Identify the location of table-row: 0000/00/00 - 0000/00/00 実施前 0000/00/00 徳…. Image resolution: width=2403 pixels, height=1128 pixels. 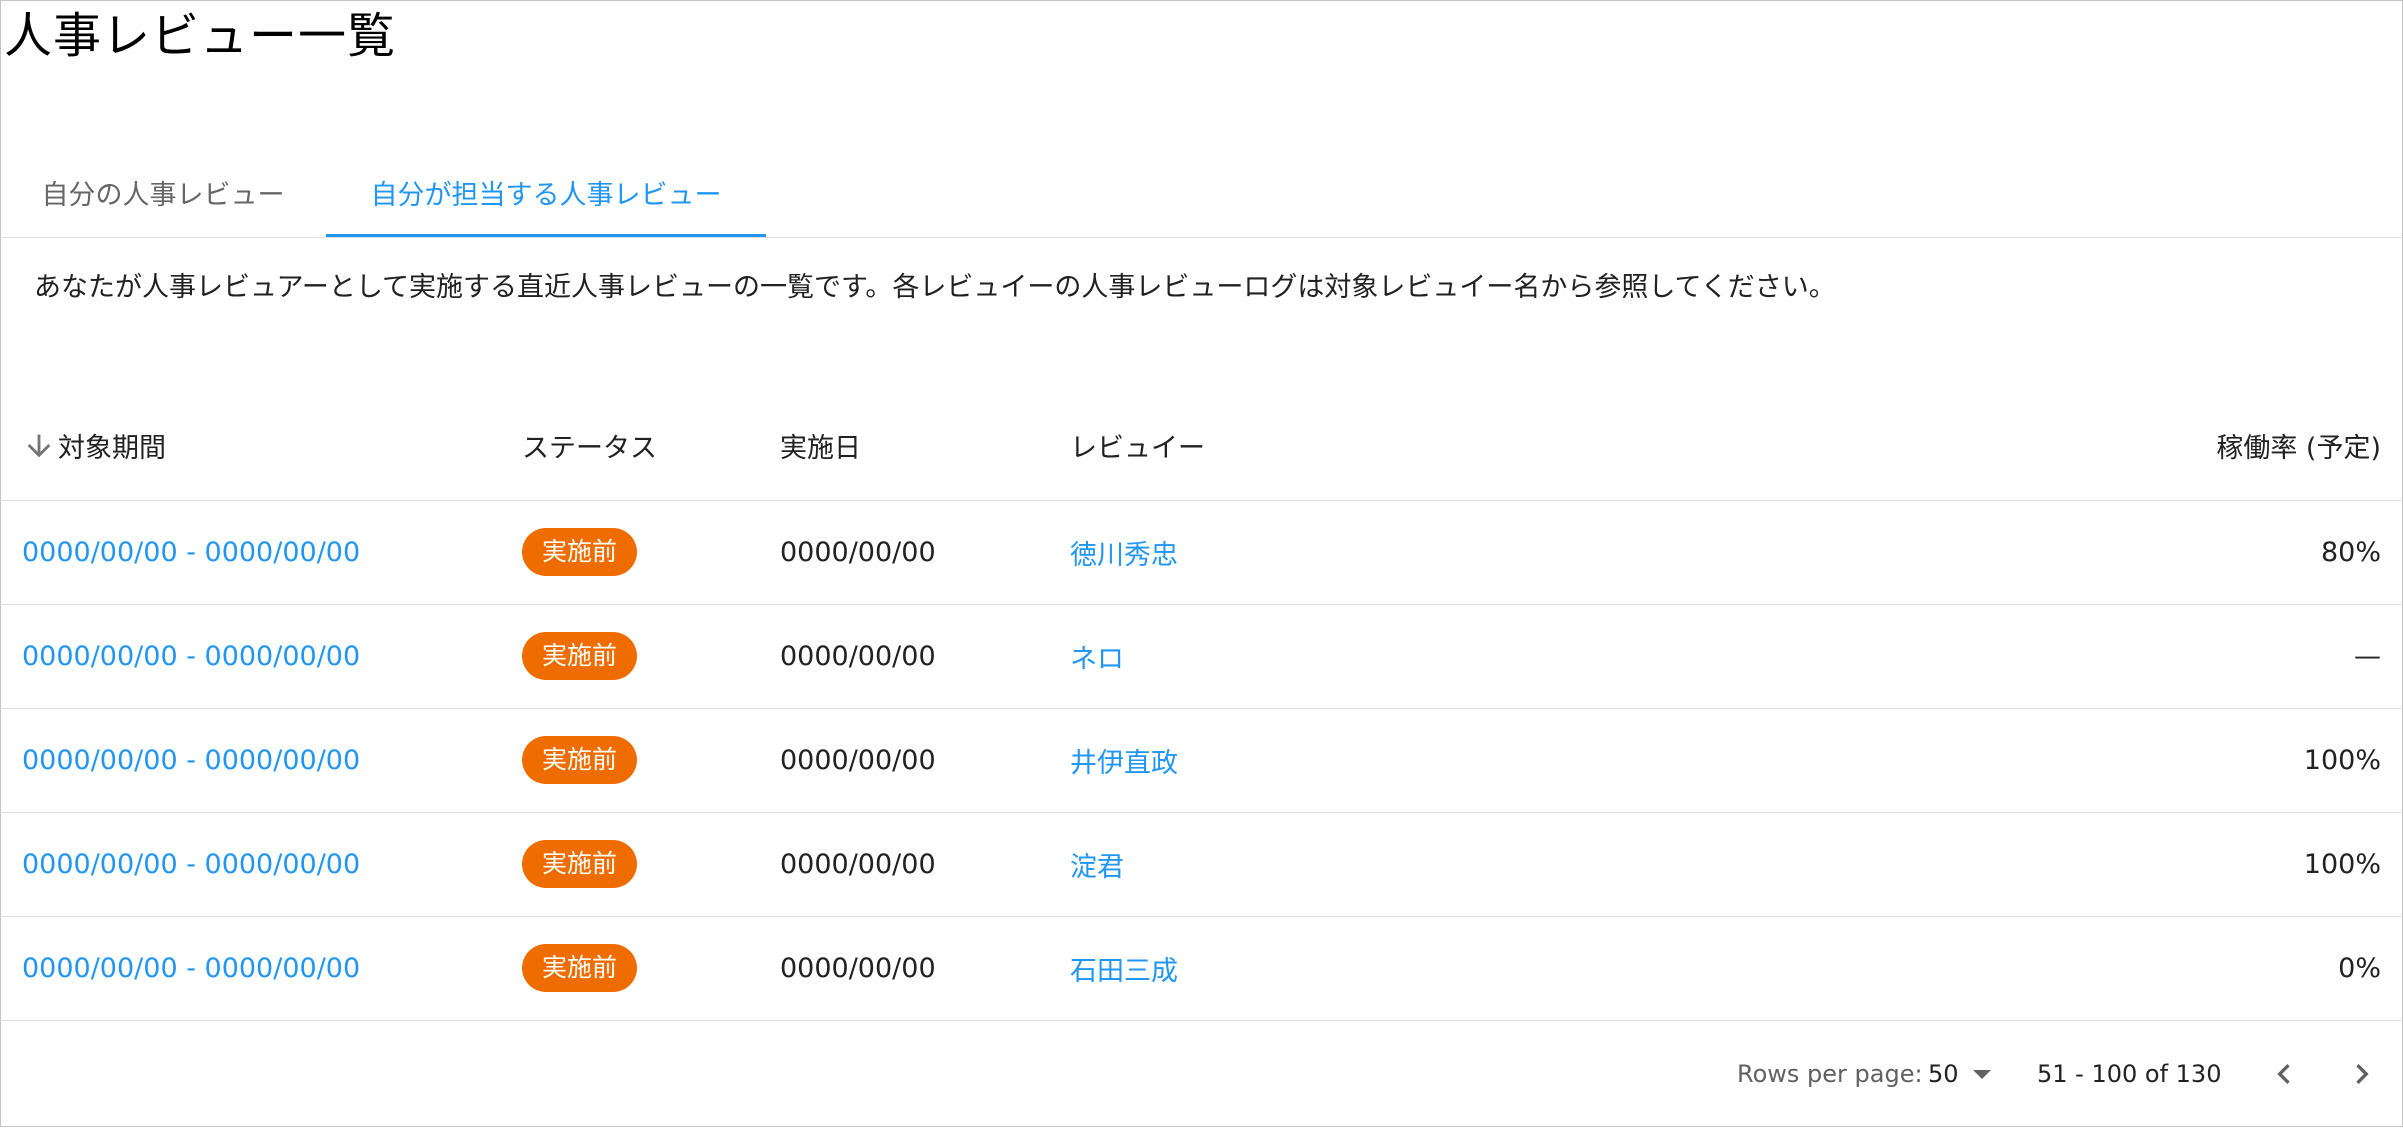
(1201, 552).